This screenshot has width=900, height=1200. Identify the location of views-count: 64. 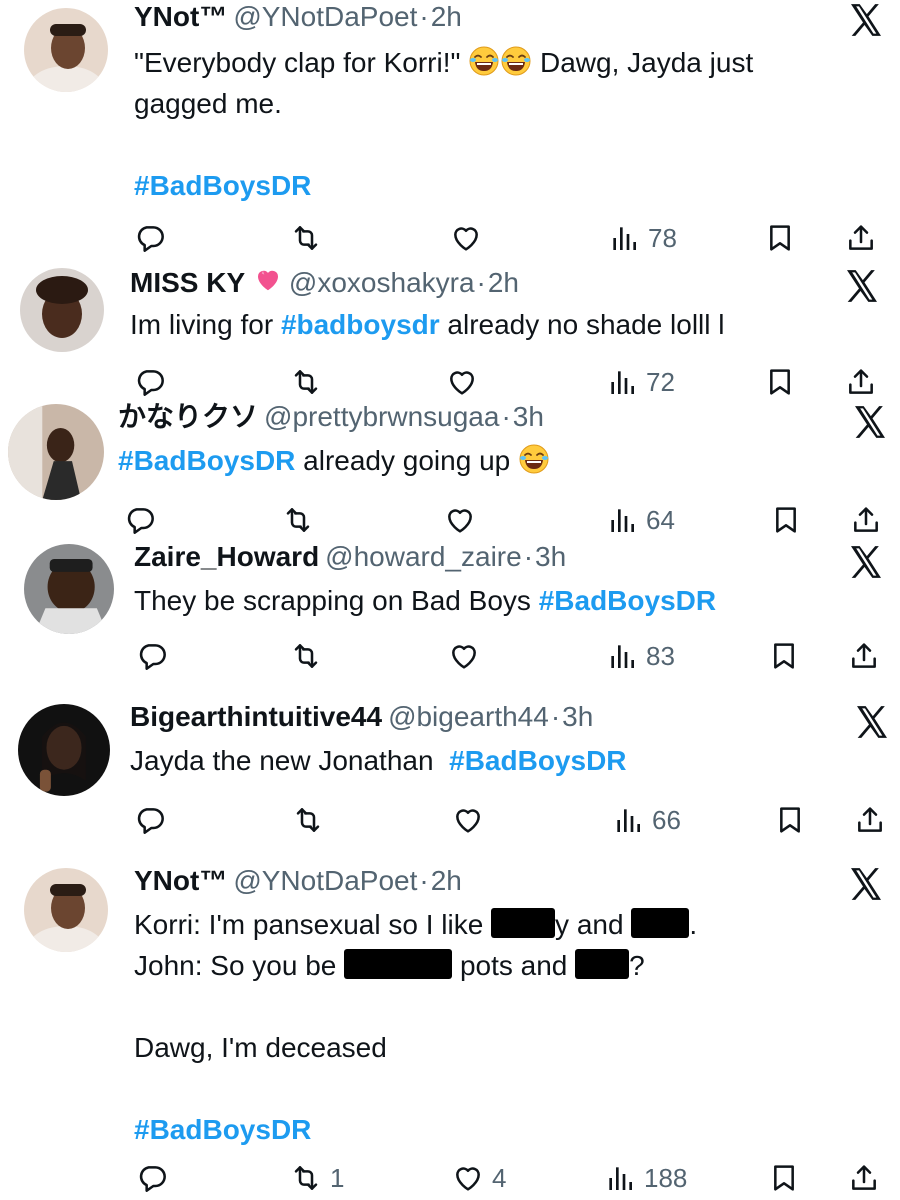
(660, 519).